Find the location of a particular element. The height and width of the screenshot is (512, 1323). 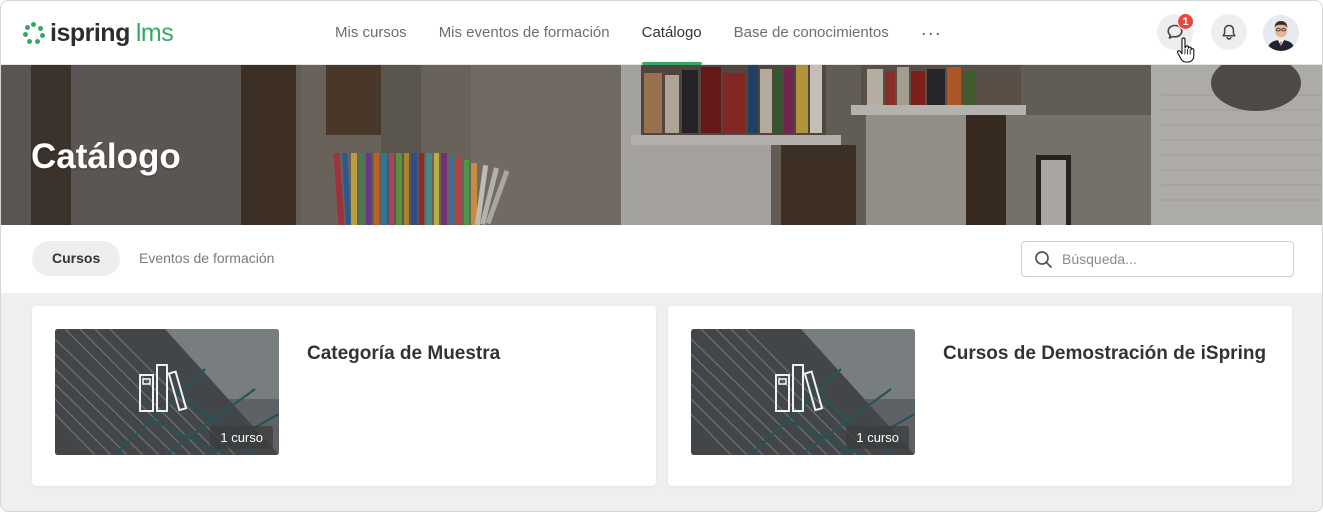

nav-item-my-courses: Mis cursos is located at coordinates (371, 33).